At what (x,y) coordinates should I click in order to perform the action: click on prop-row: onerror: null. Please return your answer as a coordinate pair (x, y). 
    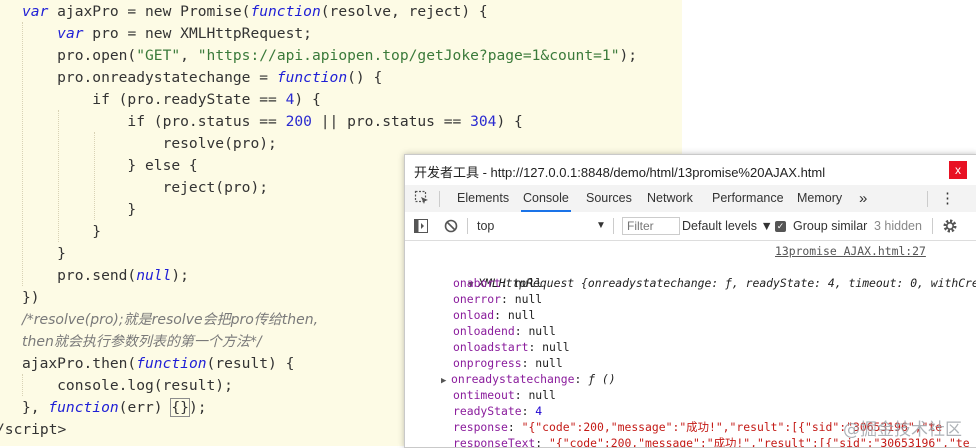
    Looking at the image, I should click on (498, 299).